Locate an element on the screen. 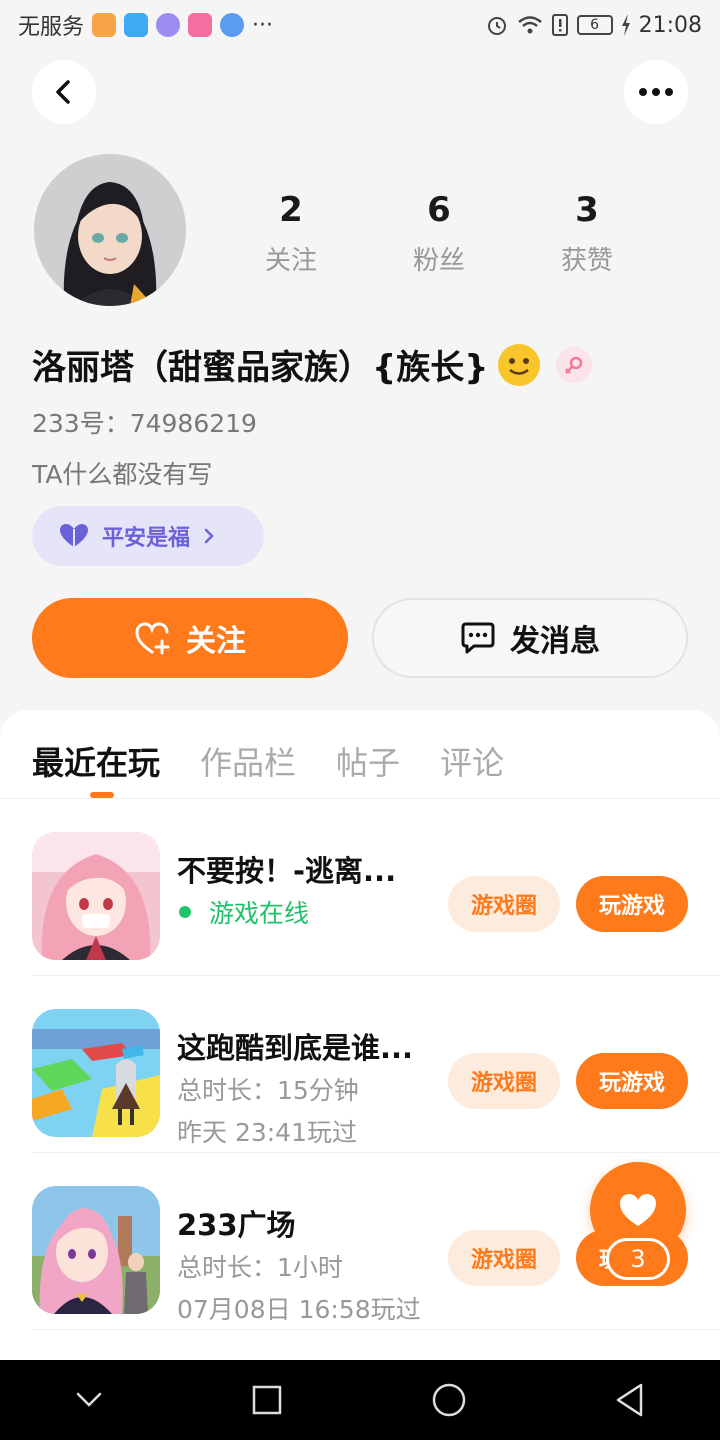 The height and width of the screenshot is (1440, 720). online-dot-icon is located at coordinates (185, 912).